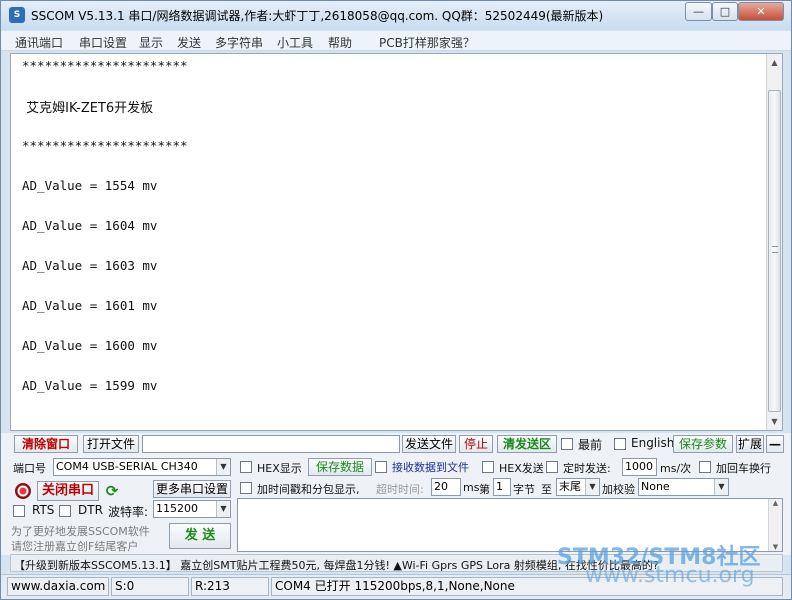 This screenshot has height=600, width=792. I want to click on hex-send-checkbox, so click(488, 467).